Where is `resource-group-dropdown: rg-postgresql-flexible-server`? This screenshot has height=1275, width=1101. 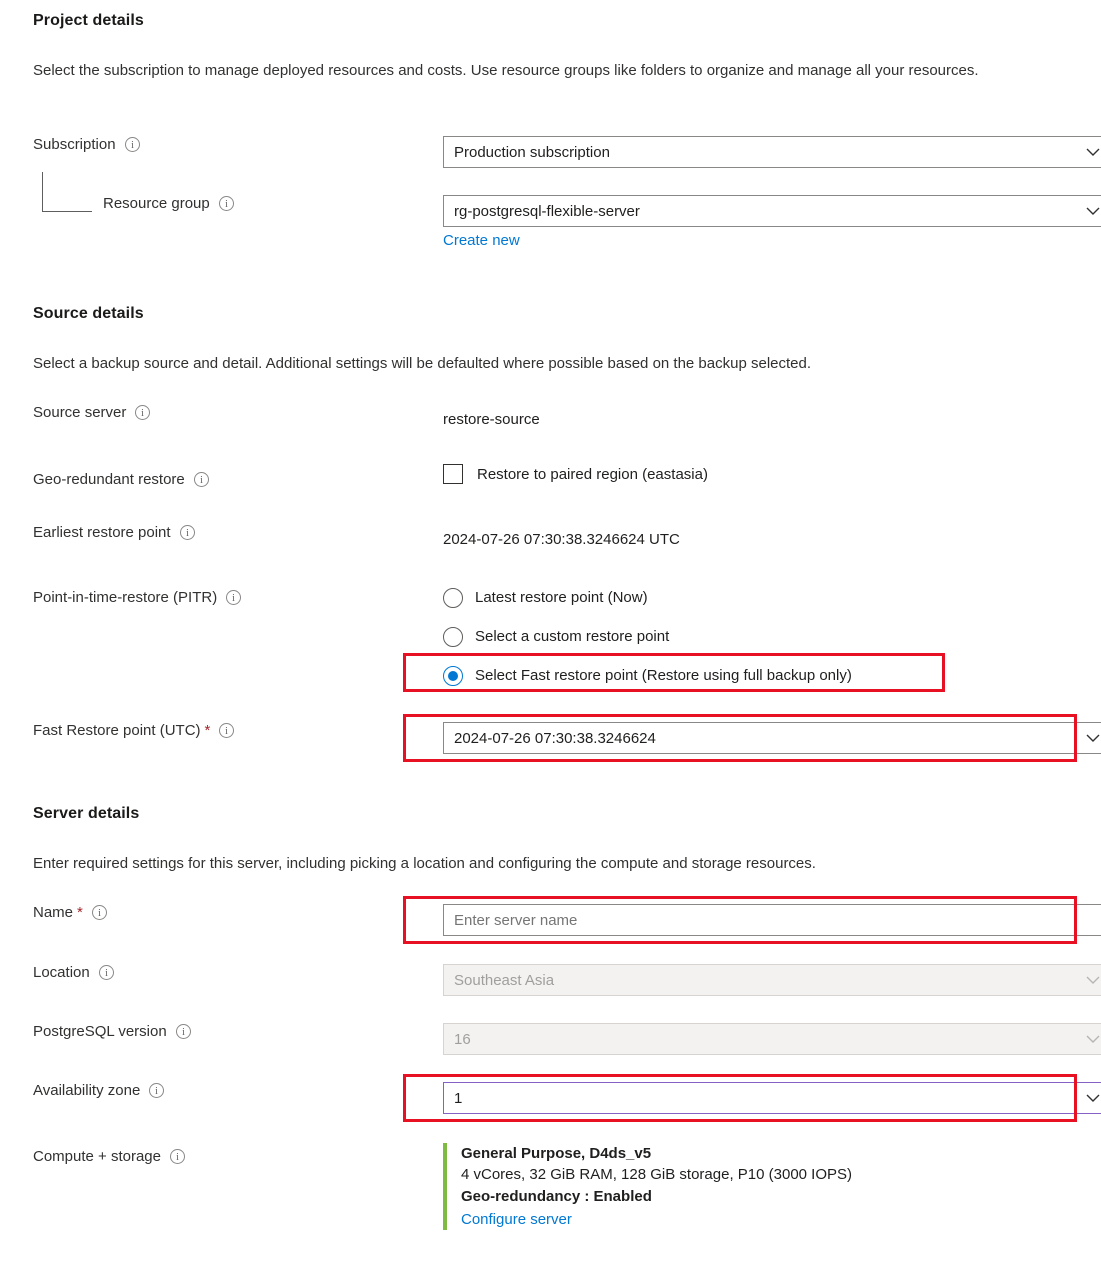 resource-group-dropdown: rg-postgresql-flexible-server is located at coordinates (772, 211).